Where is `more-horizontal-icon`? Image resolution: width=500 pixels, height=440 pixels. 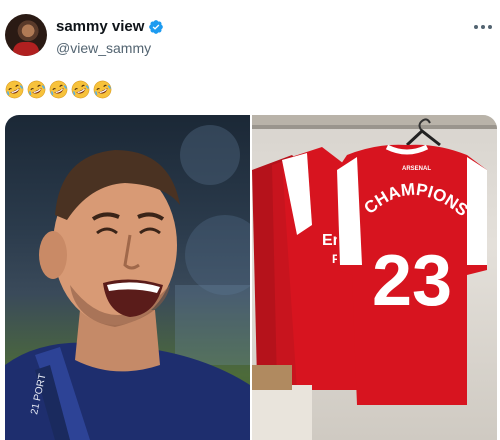 more-horizontal-icon is located at coordinates (483, 27).